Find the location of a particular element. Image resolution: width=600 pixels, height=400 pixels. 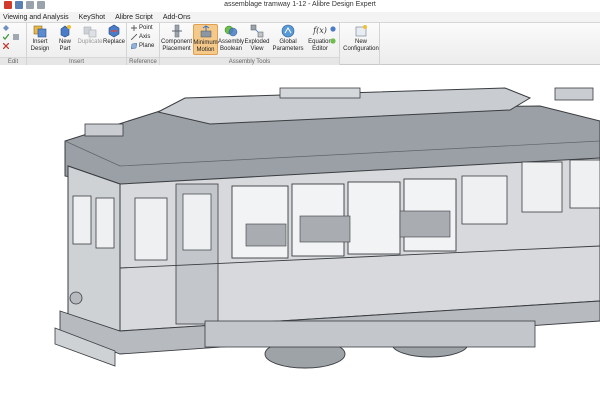

axis-icon is located at coordinates (134, 37).